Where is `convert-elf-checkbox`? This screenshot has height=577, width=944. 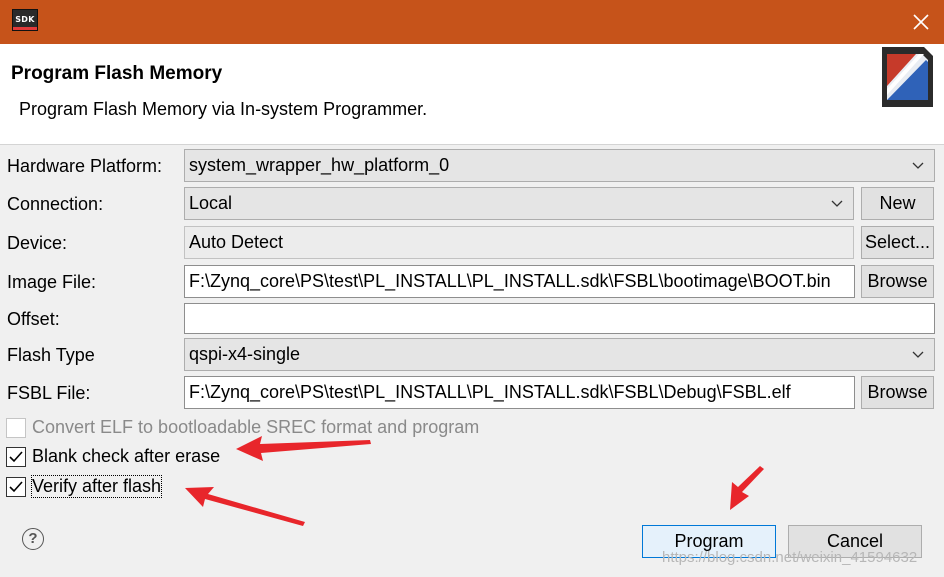 convert-elf-checkbox is located at coordinates (16, 427).